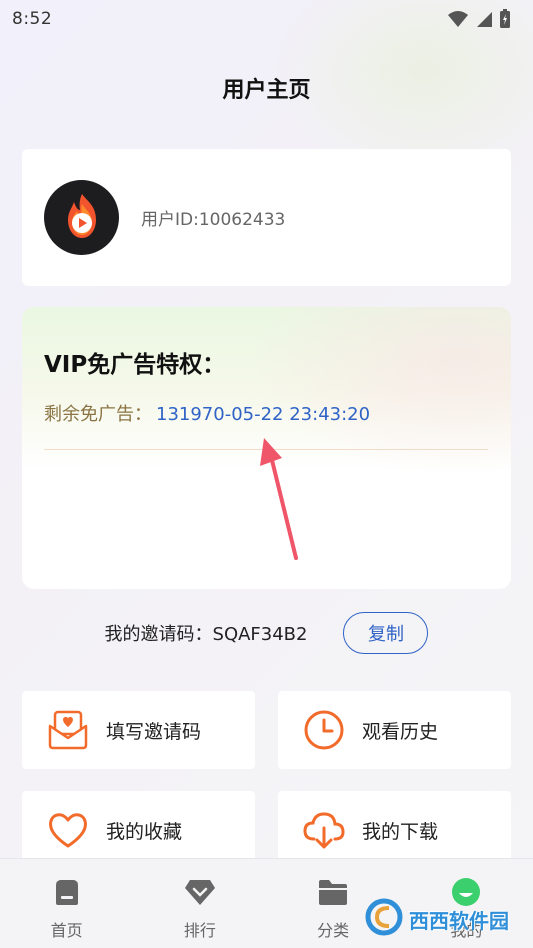 Image resolution: width=533 pixels, height=948 pixels. Describe the element at coordinates (199, 930) in the screenshot. I see `nav-label: 排行` at that location.